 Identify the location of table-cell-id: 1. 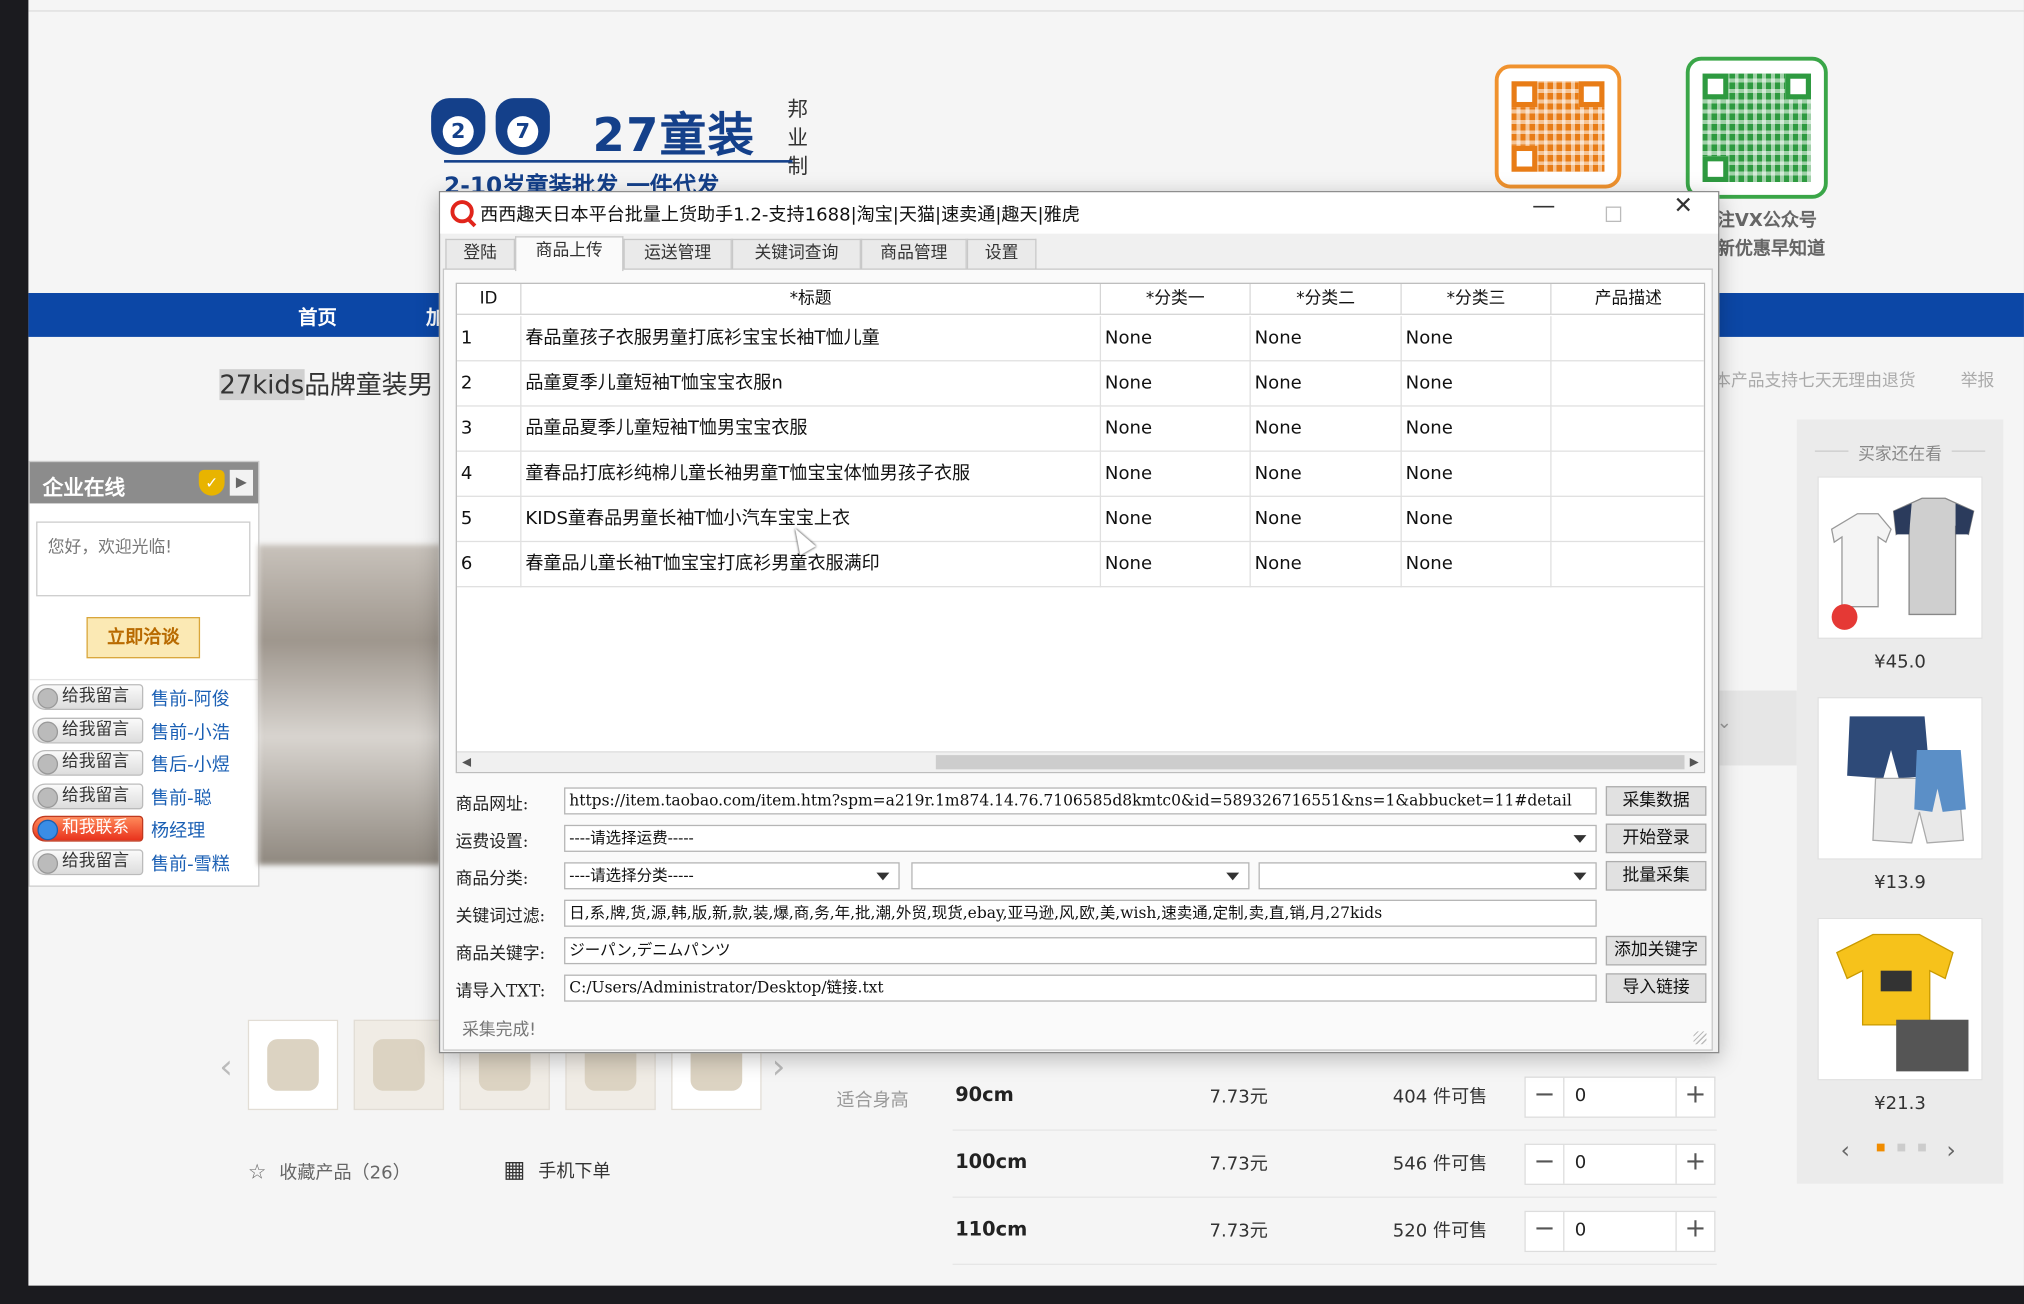
(489, 339).